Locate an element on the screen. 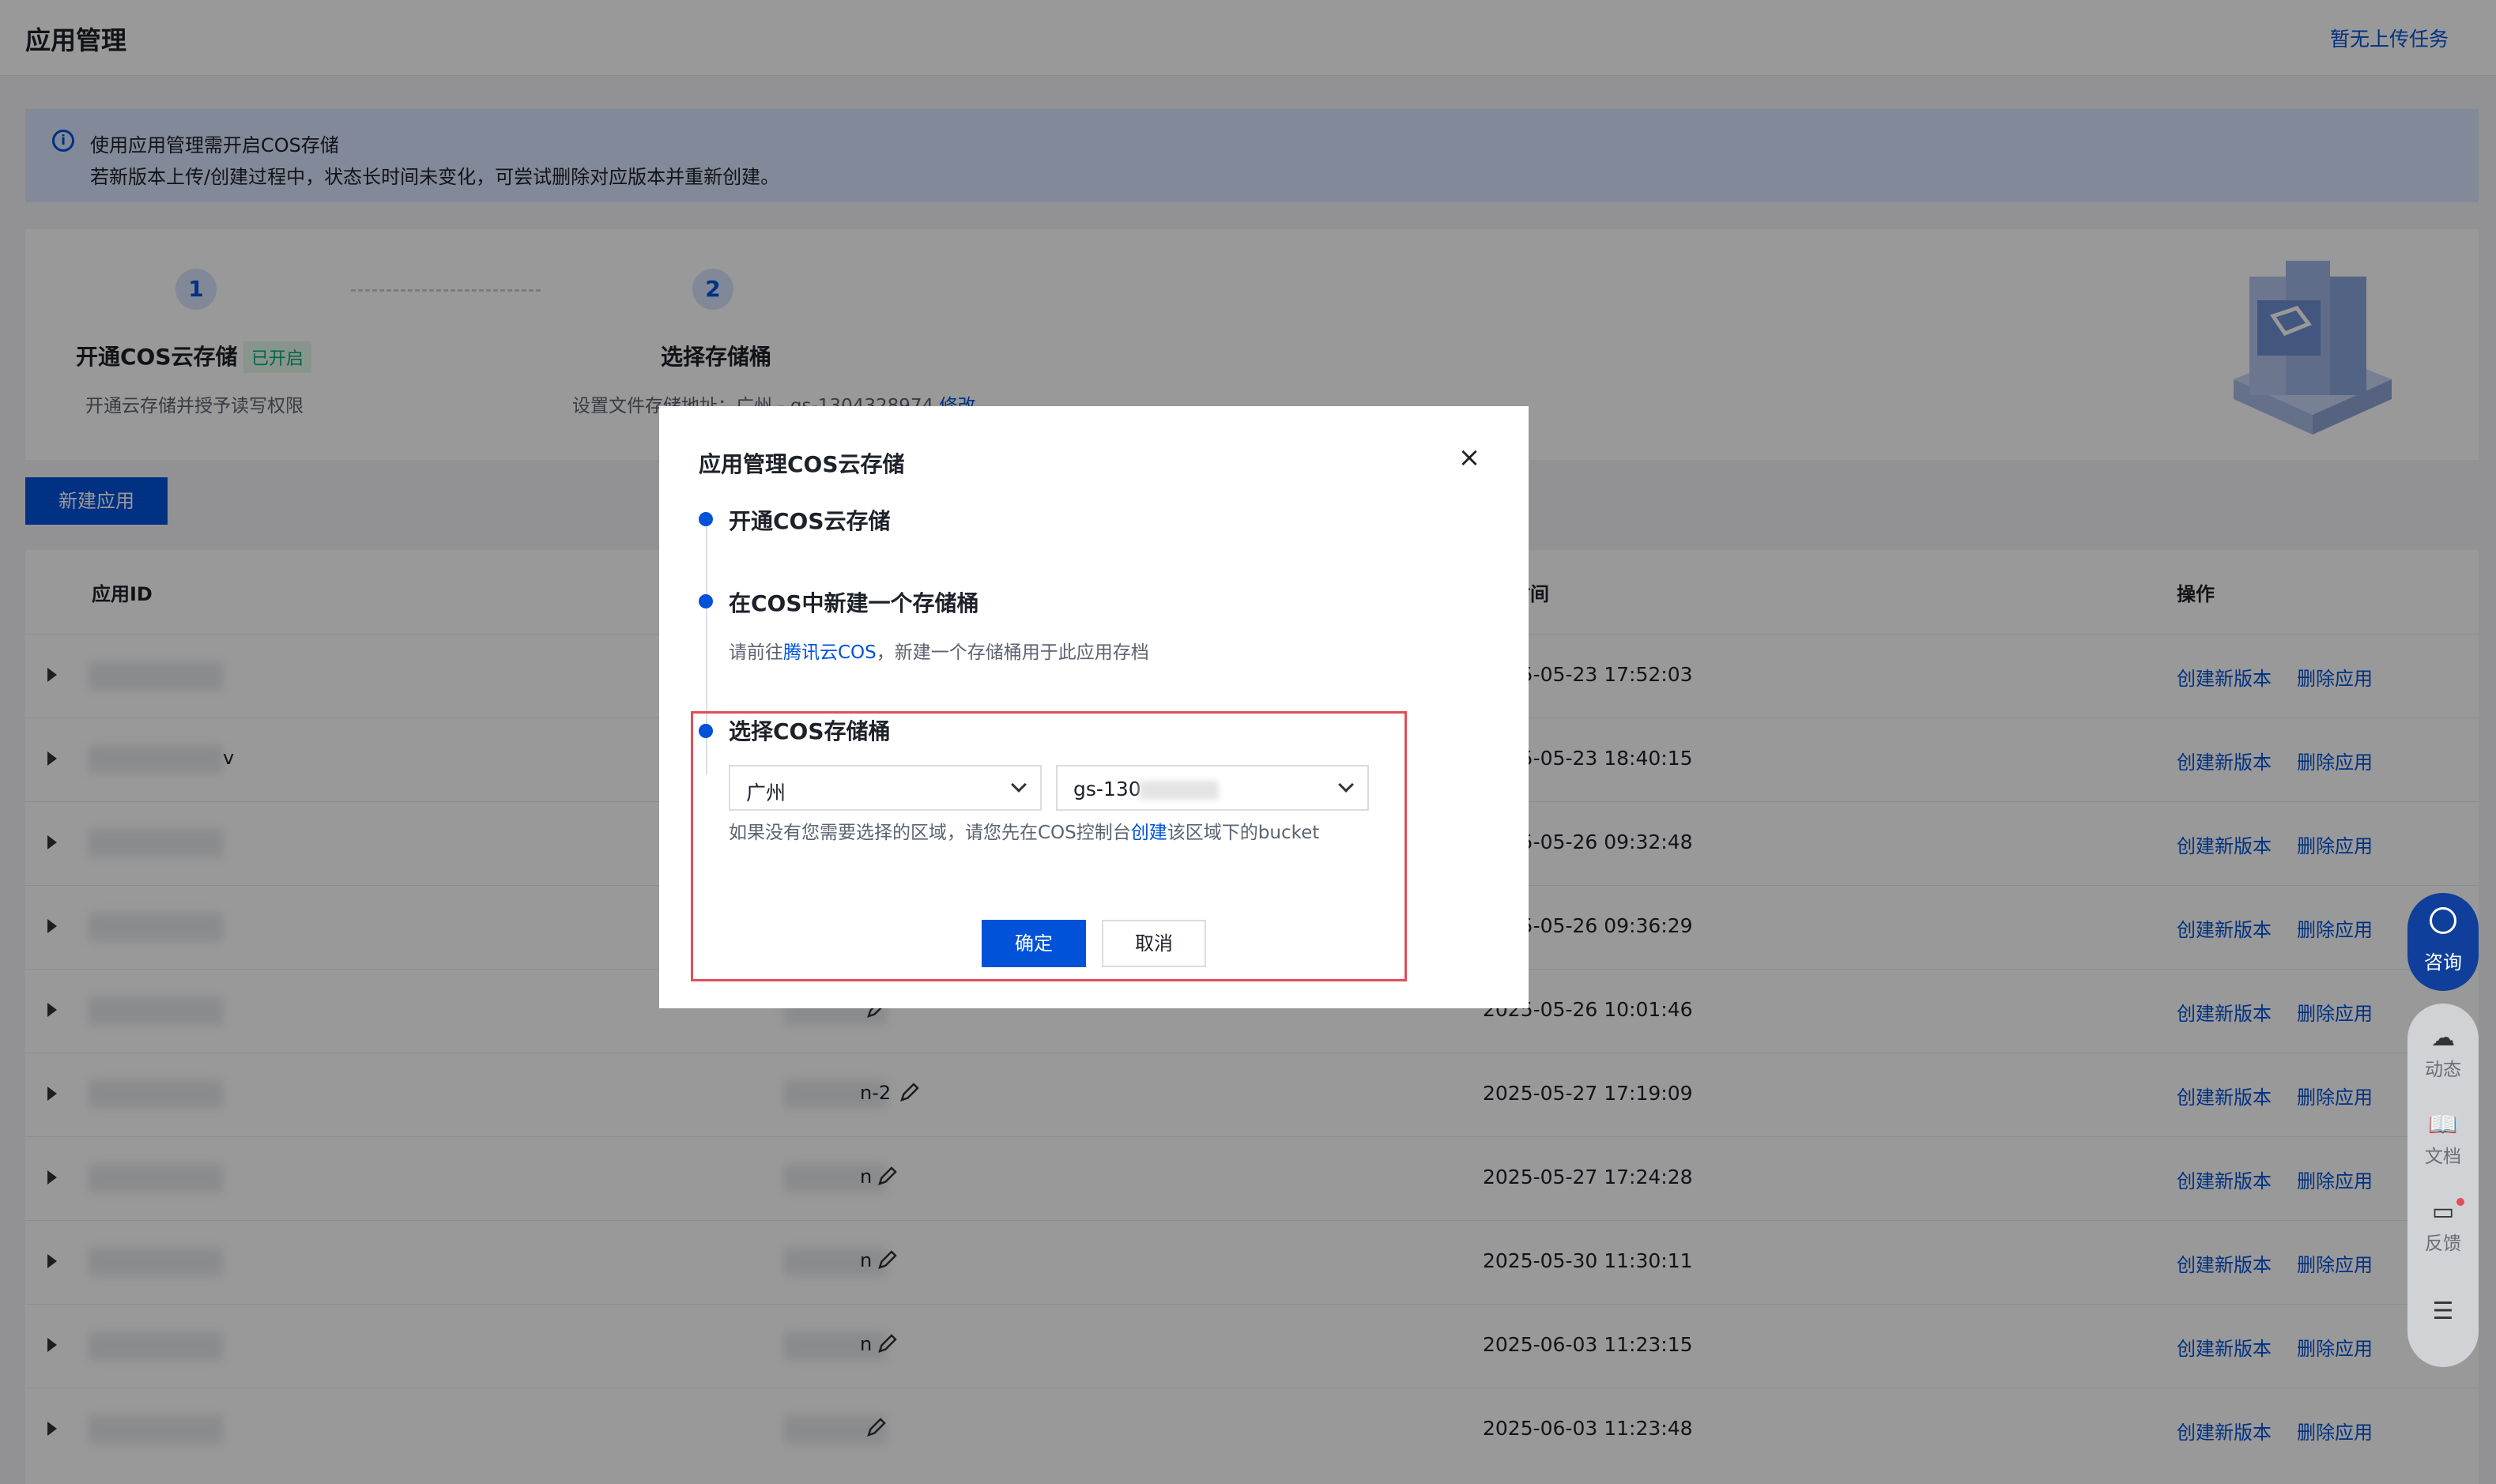 Image resolution: width=2496 pixels, height=1484 pixels. cancel-button: 取消 is located at coordinates (1154, 943).